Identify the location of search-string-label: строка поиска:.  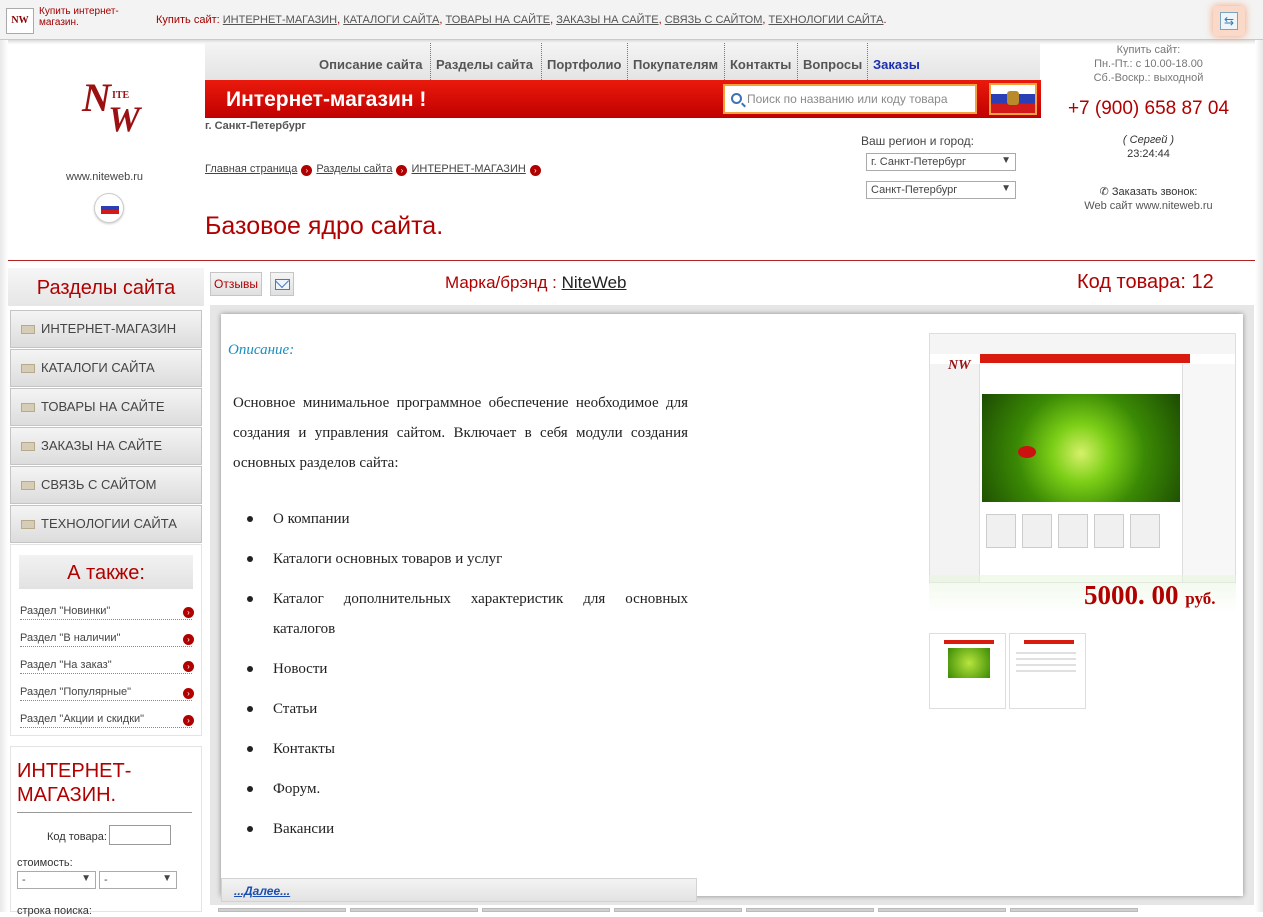
(54, 911).